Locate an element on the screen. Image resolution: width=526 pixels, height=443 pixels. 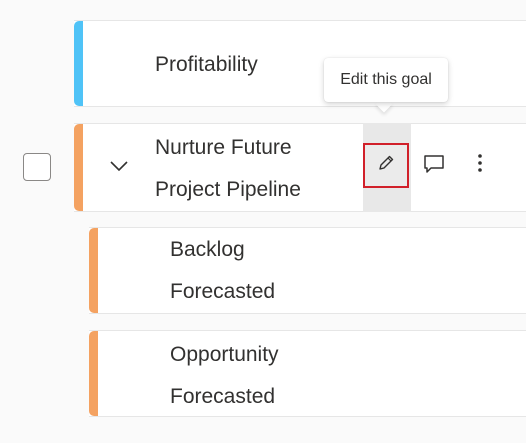
comment-button is located at coordinates (434, 166).